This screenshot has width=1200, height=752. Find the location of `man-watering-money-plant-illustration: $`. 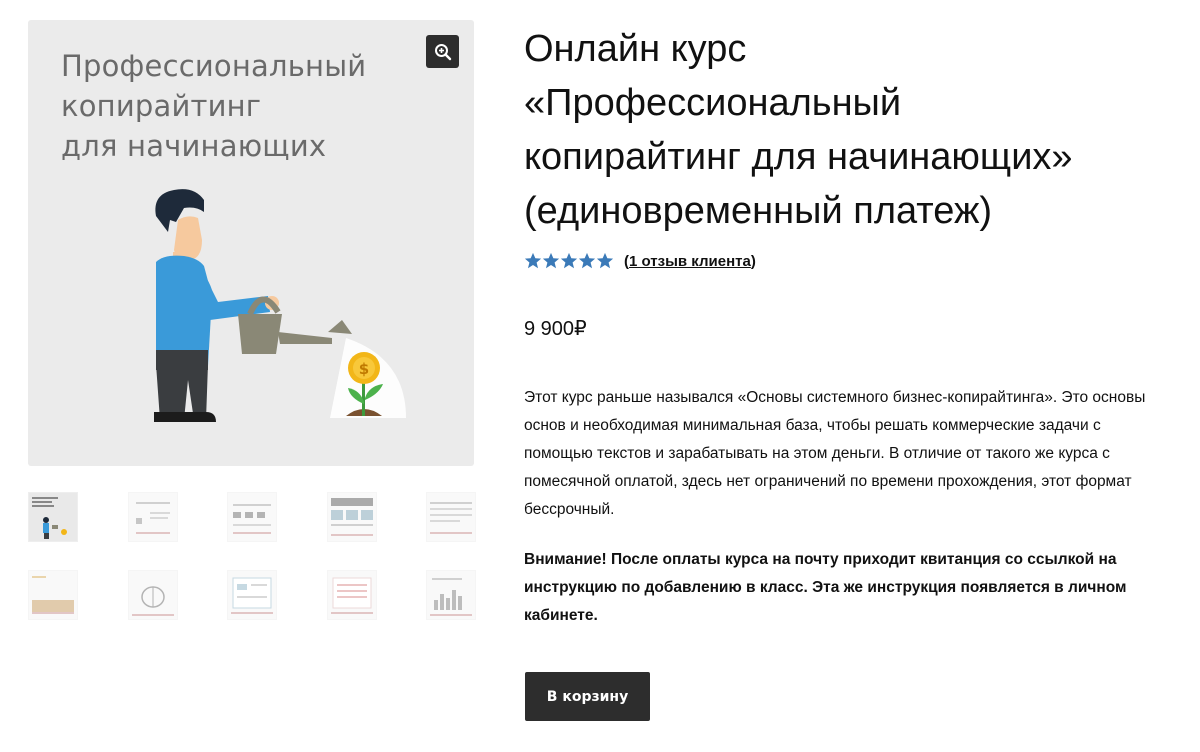

man-watering-money-plant-illustration: $ is located at coordinates (280, 305).